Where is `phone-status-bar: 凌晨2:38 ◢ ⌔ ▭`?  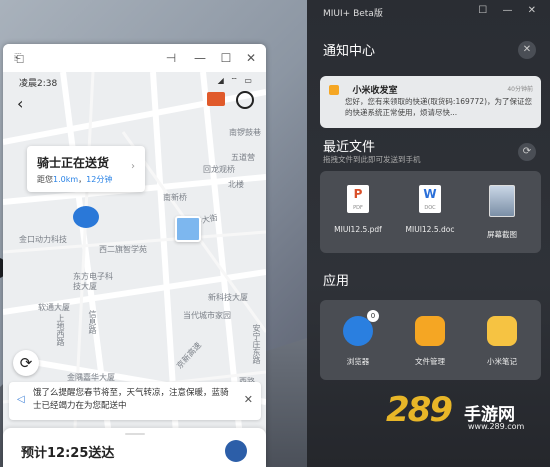
phone-status-bar: 凌晨2:38 ◢ ⌔ ▭ is located at coordinates (134, 81).